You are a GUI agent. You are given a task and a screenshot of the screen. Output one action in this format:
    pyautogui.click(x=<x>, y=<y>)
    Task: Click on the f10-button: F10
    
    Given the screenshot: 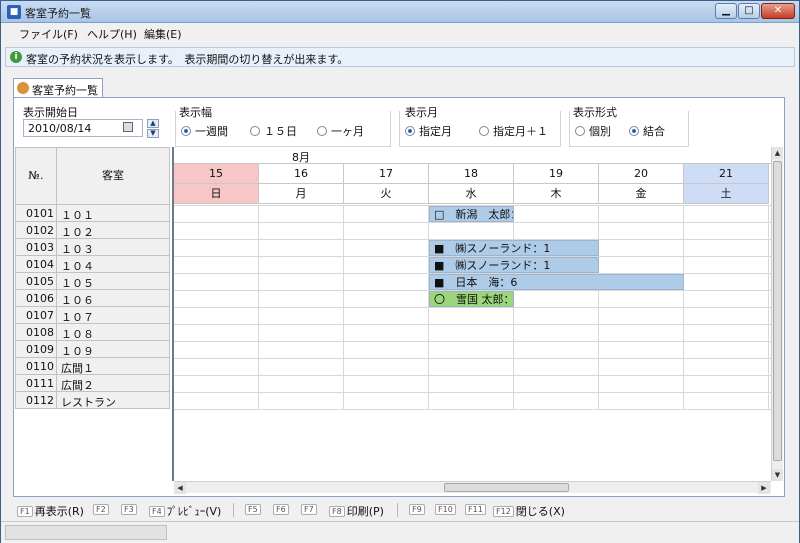 What is the action you would take?
    pyautogui.click(x=446, y=510)
    